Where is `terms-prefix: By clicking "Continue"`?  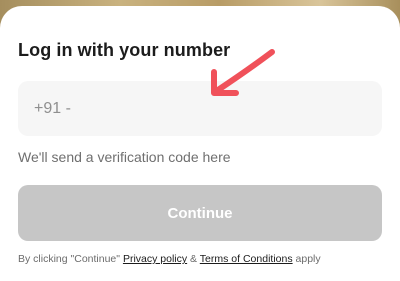
terms-prefix: By clicking "Continue" is located at coordinates (69, 259).